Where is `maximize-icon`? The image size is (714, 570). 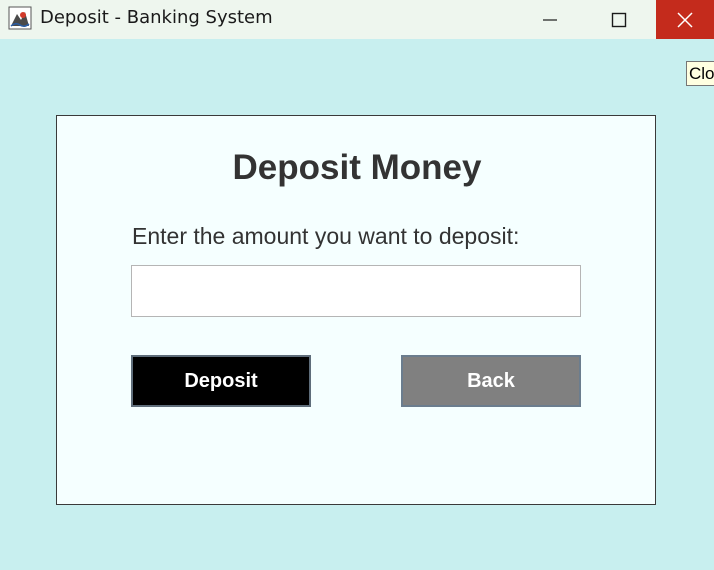
maximize-icon is located at coordinates (619, 19).